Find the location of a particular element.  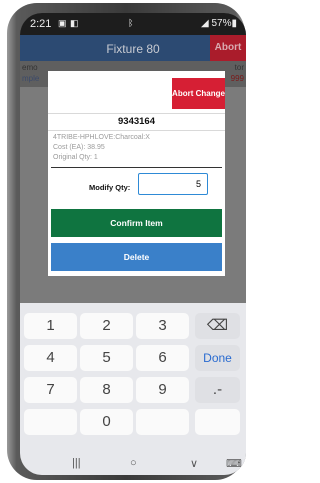

backspace-key: ⌫ is located at coordinates (217, 326).